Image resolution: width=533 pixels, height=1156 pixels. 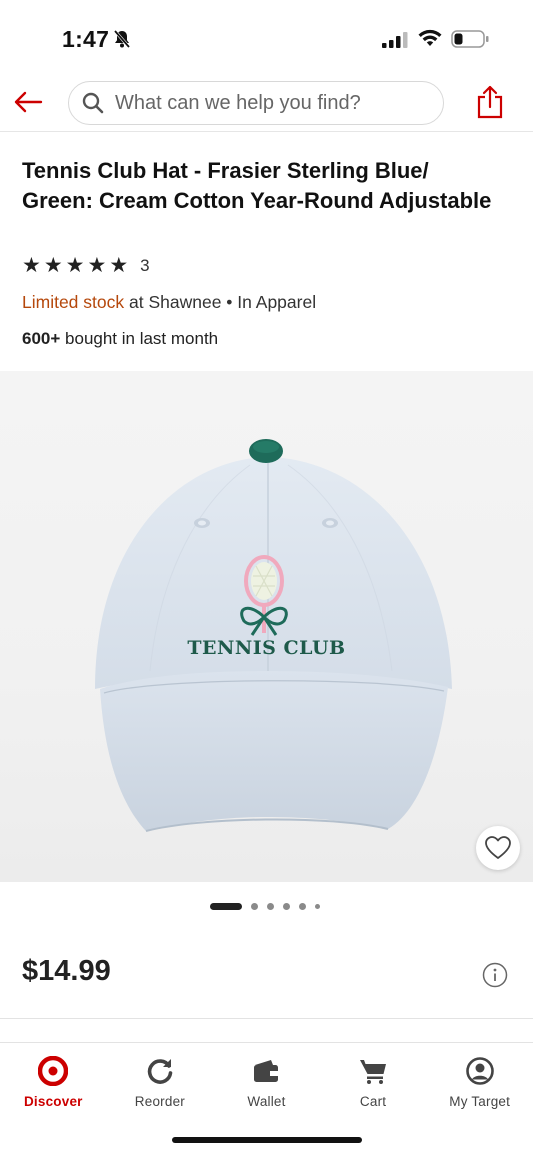 What do you see at coordinates (275, 103) in the screenshot?
I see `search-input` at bounding box center [275, 103].